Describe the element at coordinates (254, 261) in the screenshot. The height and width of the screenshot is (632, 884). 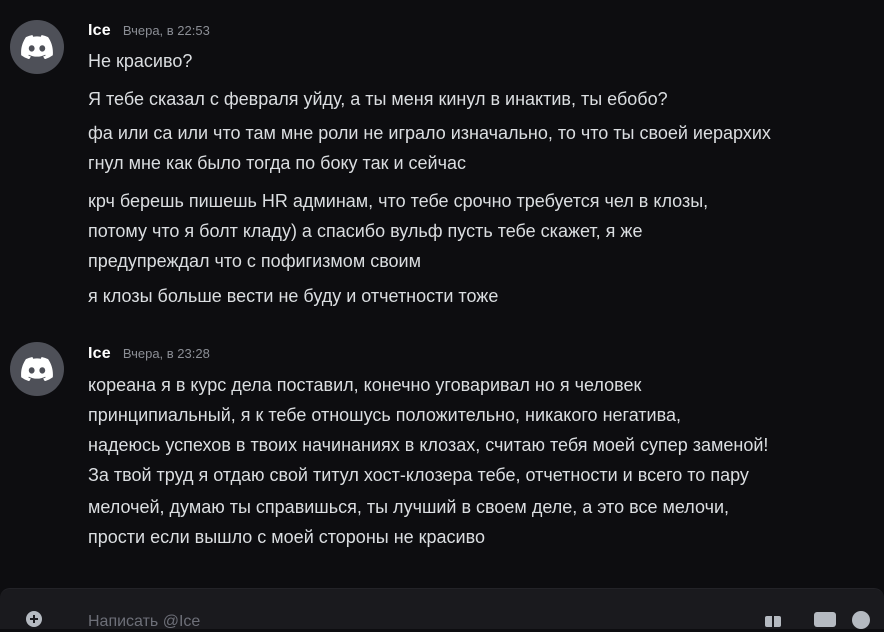
I see `message-line: предупреждал что с пофигизмом своим` at that location.